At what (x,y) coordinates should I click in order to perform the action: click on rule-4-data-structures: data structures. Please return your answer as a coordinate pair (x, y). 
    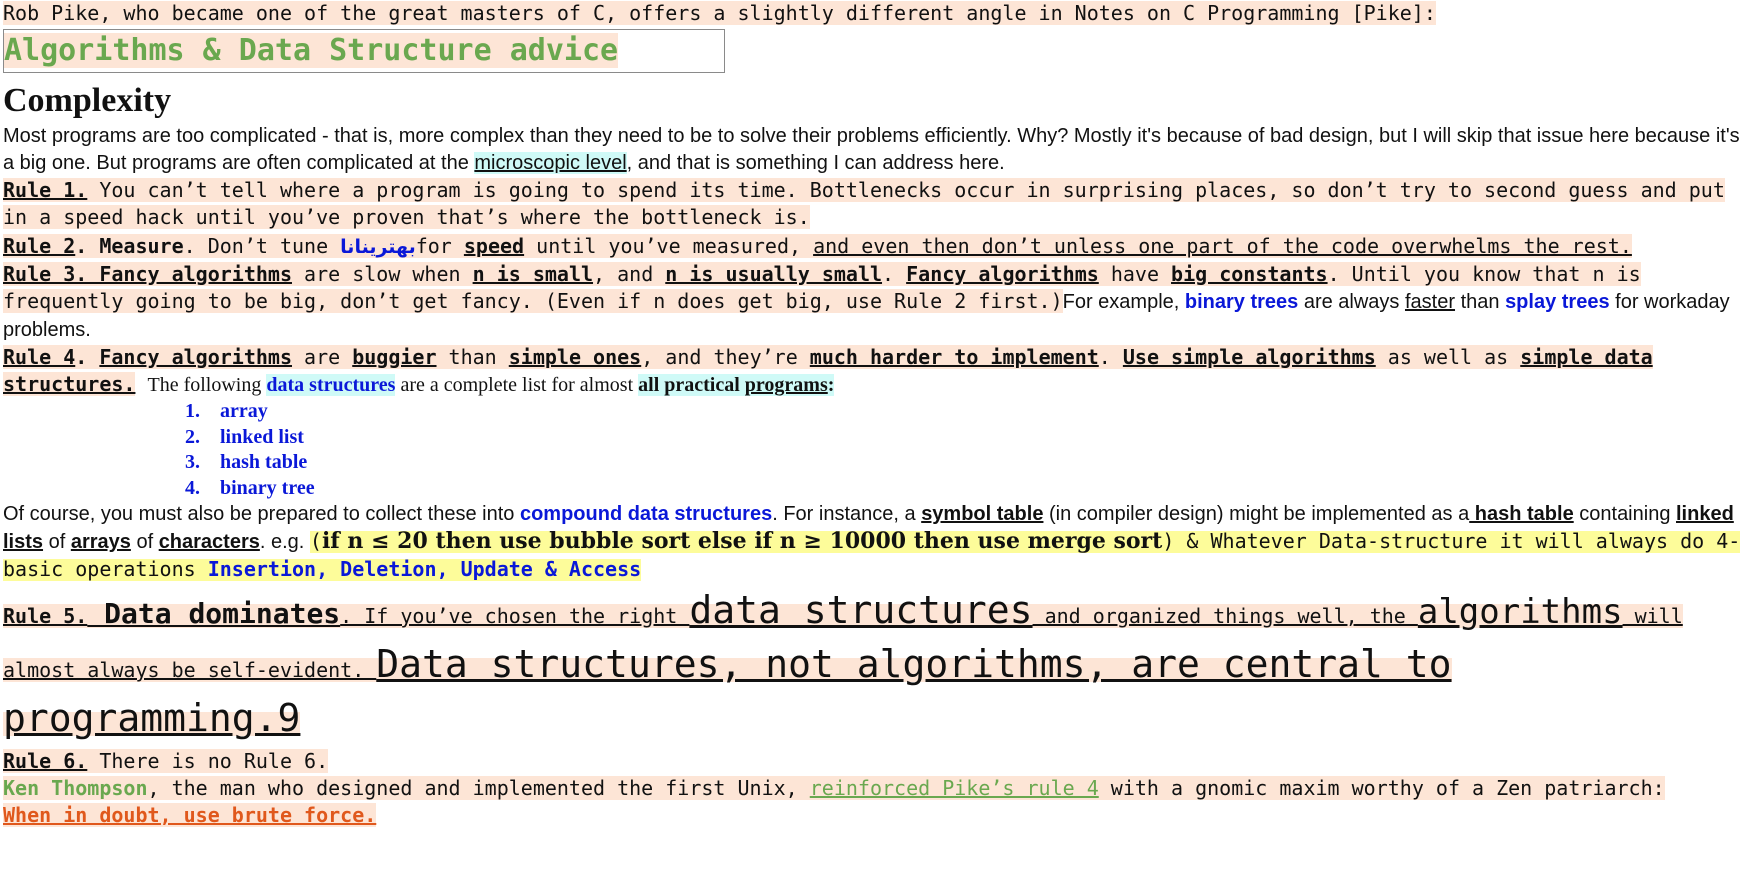
    Looking at the image, I should click on (331, 385).